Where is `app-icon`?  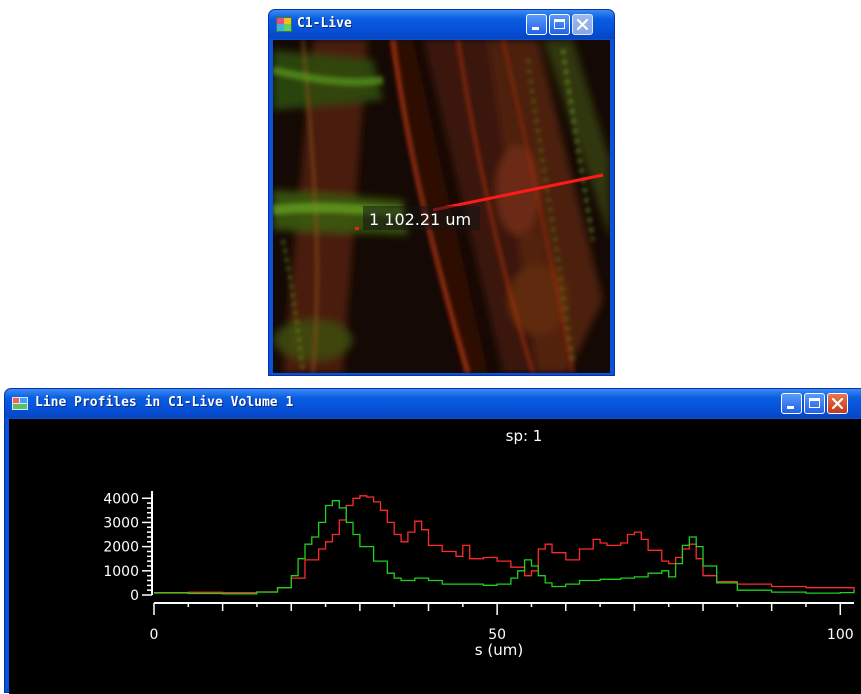 app-icon is located at coordinates (20, 403).